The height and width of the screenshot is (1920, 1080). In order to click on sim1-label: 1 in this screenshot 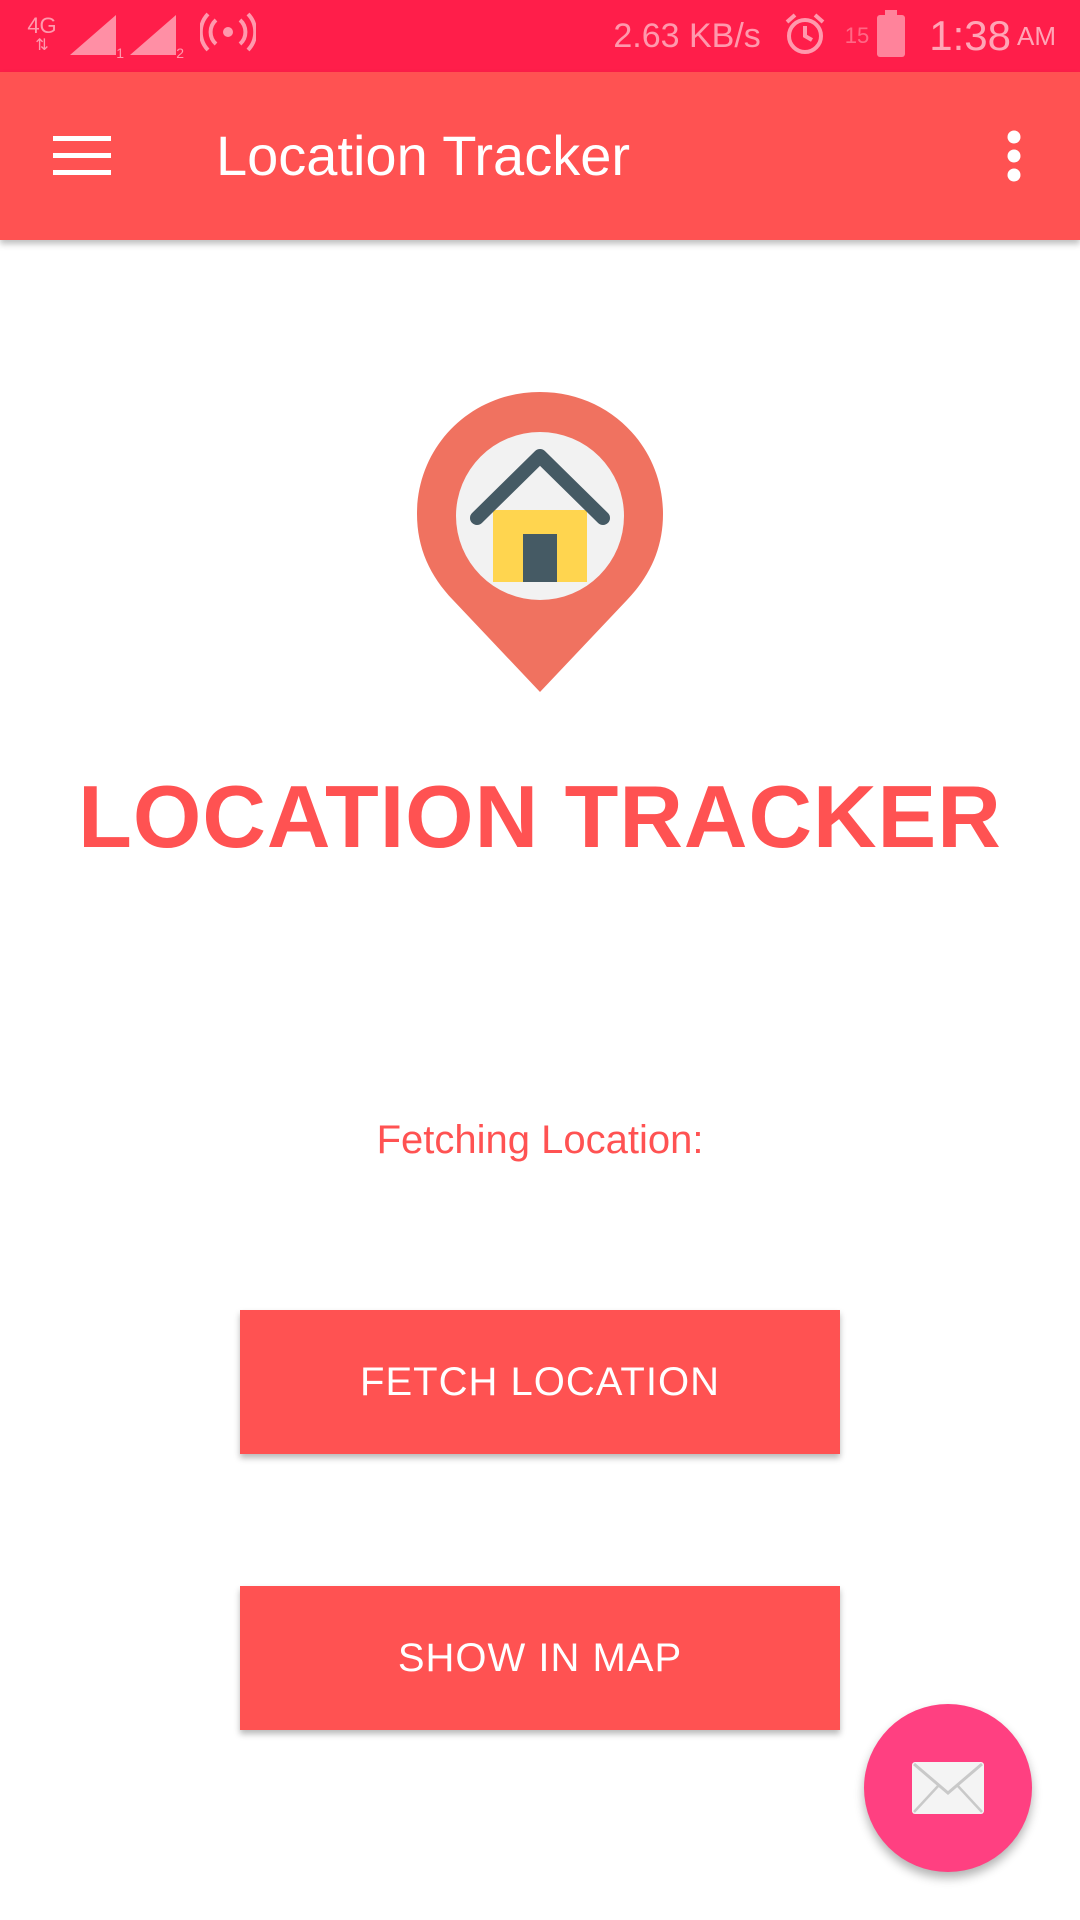, I will do `click(120, 53)`.